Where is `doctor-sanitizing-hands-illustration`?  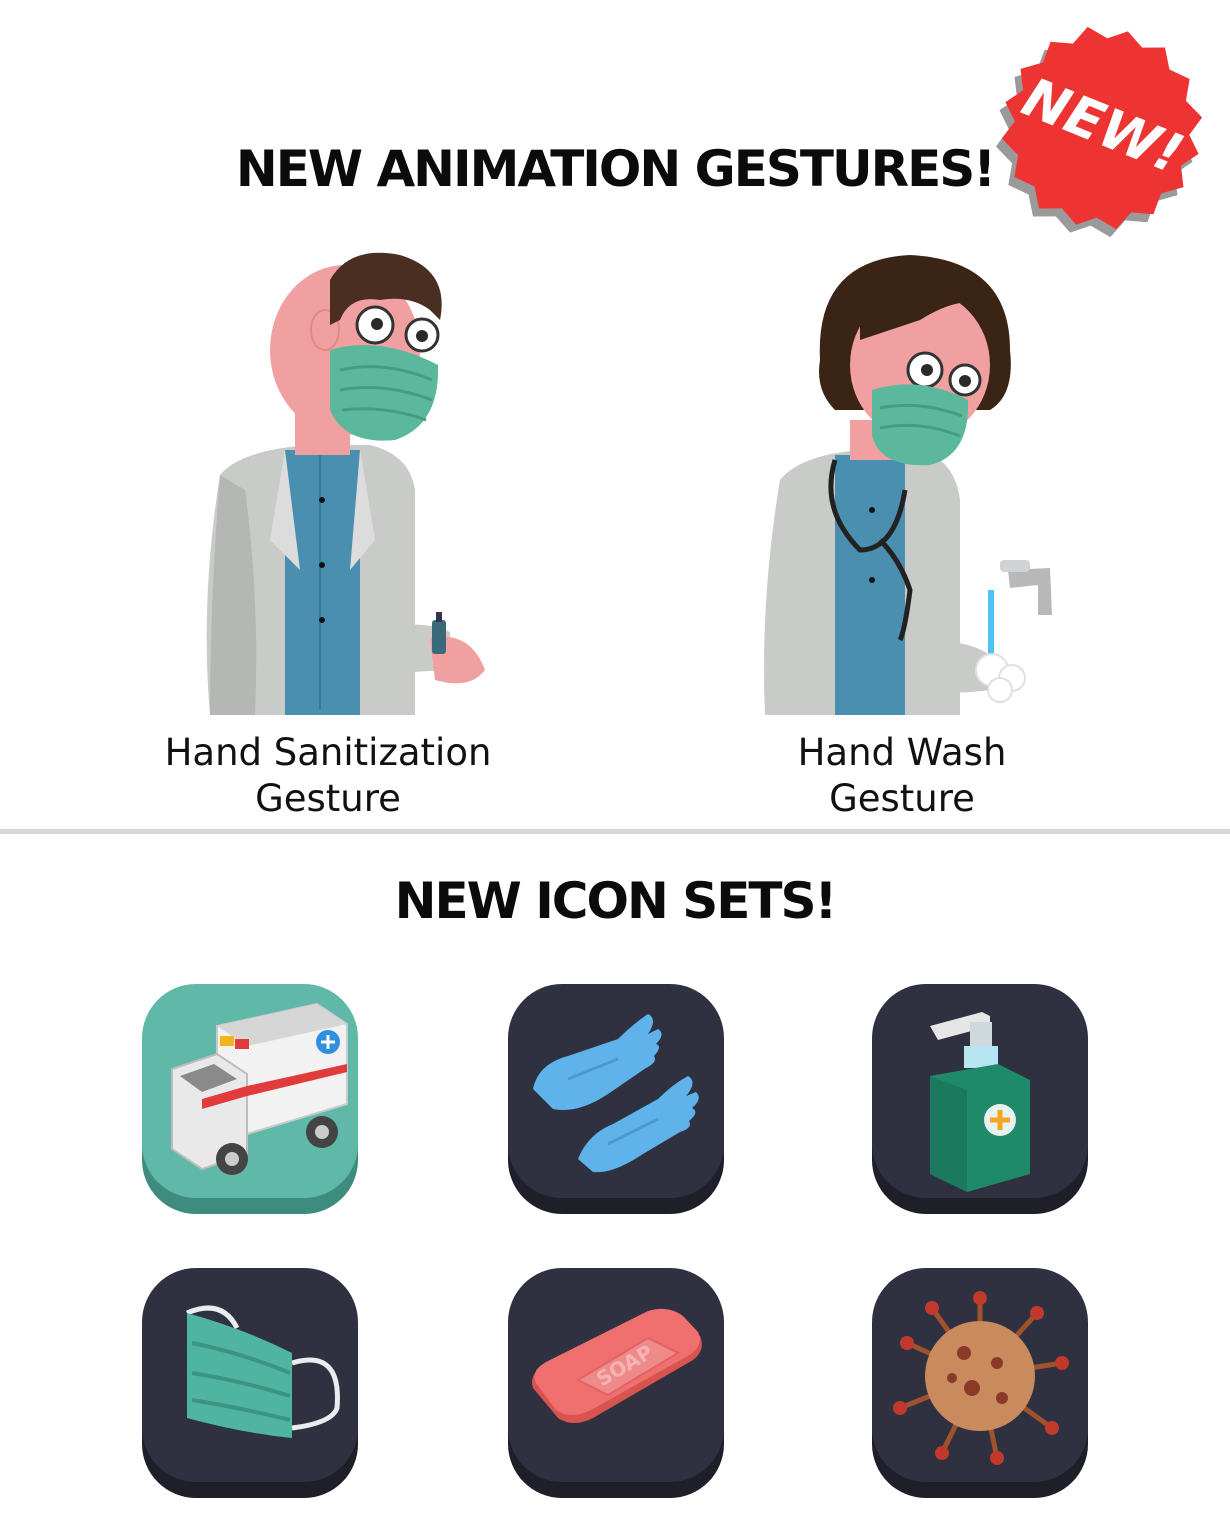
doctor-sanitizing-hands-illustration is located at coordinates (345, 483).